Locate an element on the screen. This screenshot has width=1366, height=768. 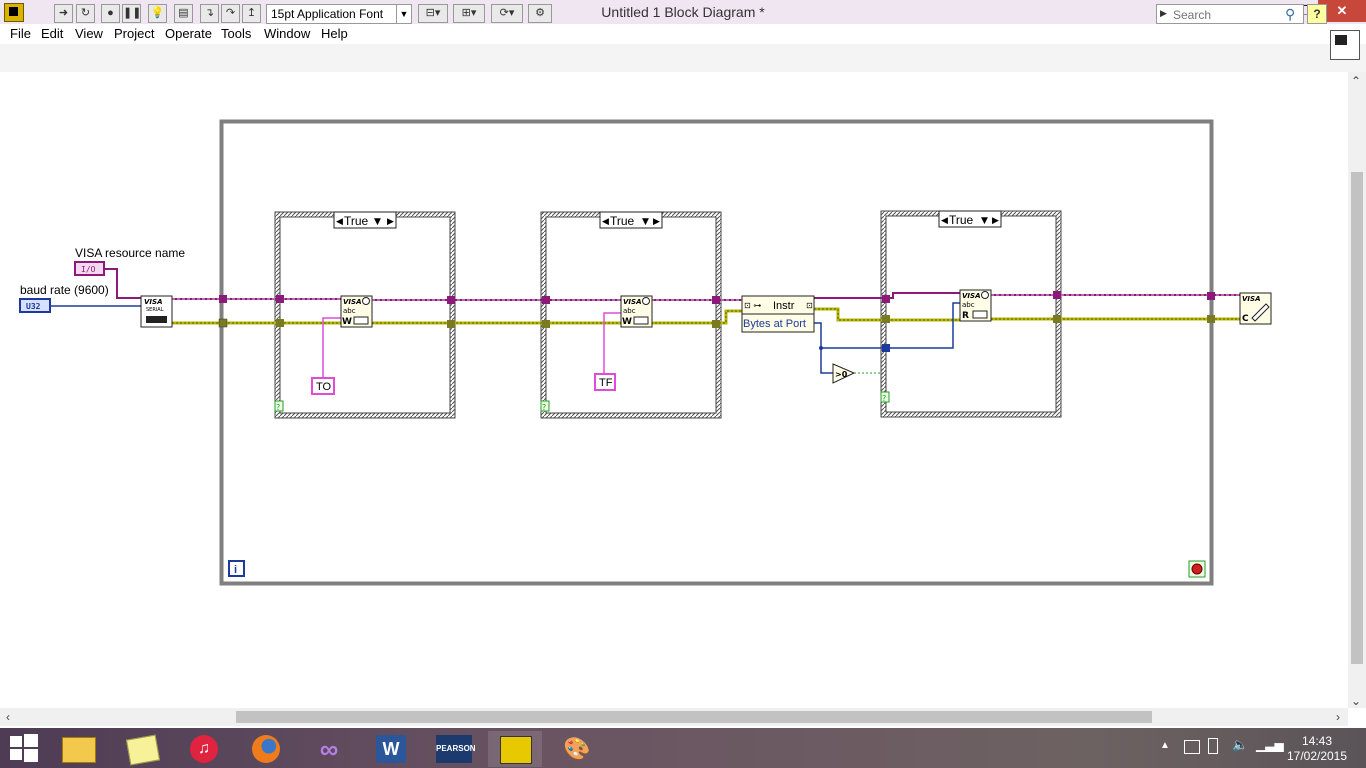
vi-icon is located at coordinates (1345, 45).